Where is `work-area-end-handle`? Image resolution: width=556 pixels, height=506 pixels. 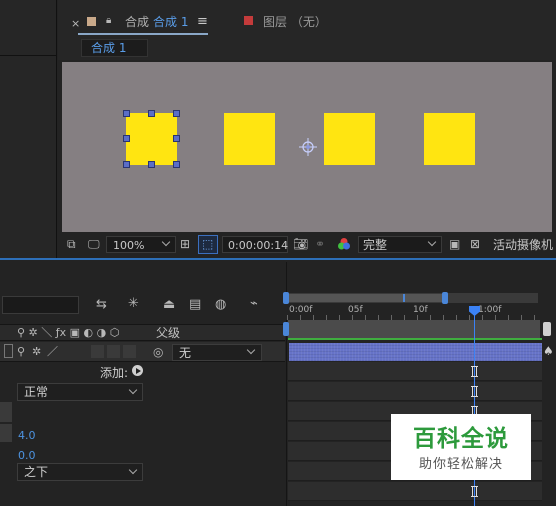
work-area-end-handle is located at coordinates (547, 329).